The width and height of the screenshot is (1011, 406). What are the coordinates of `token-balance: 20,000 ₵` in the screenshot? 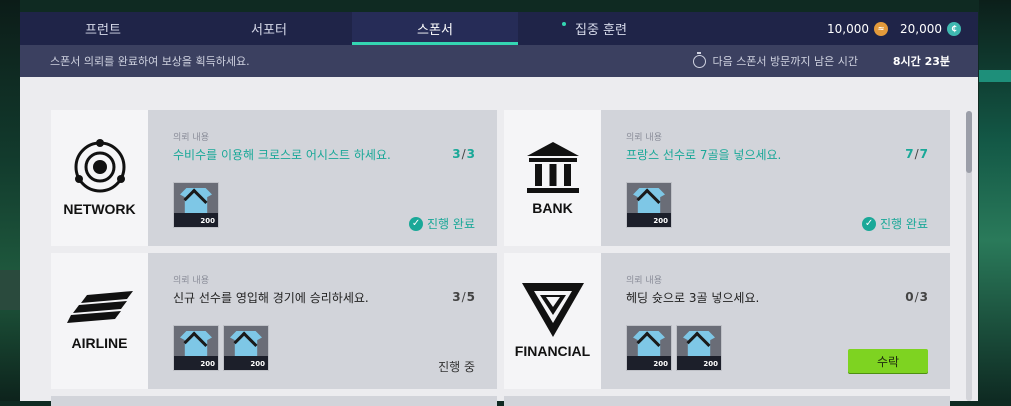 It's located at (930, 28).